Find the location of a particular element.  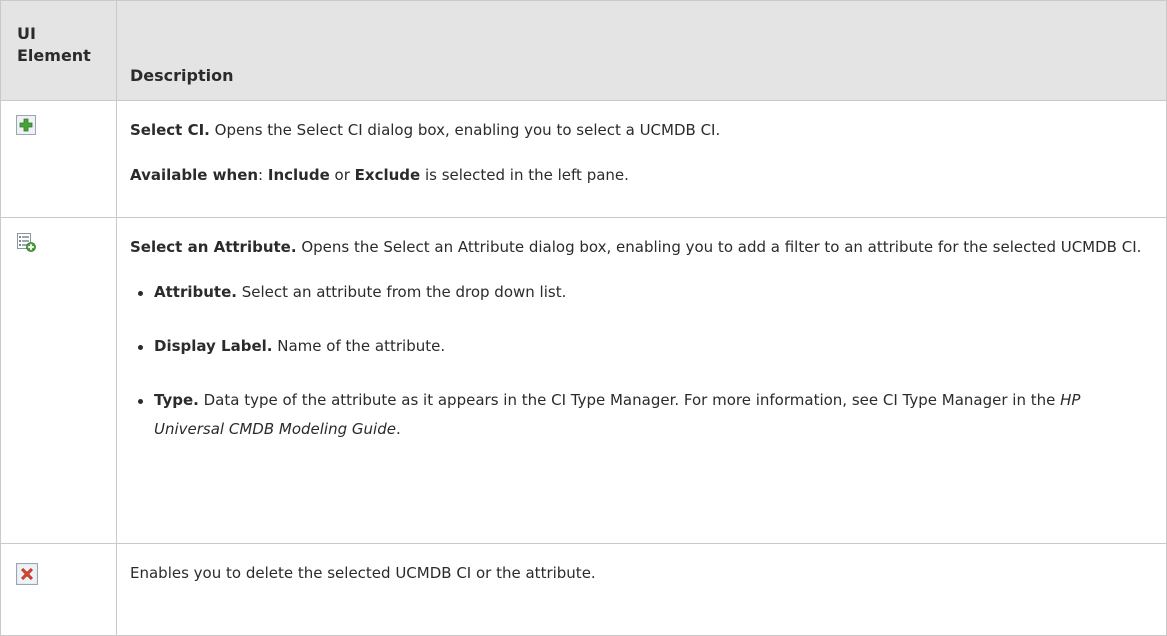

header-ui-element-line1: UI is located at coordinates (26, 33).